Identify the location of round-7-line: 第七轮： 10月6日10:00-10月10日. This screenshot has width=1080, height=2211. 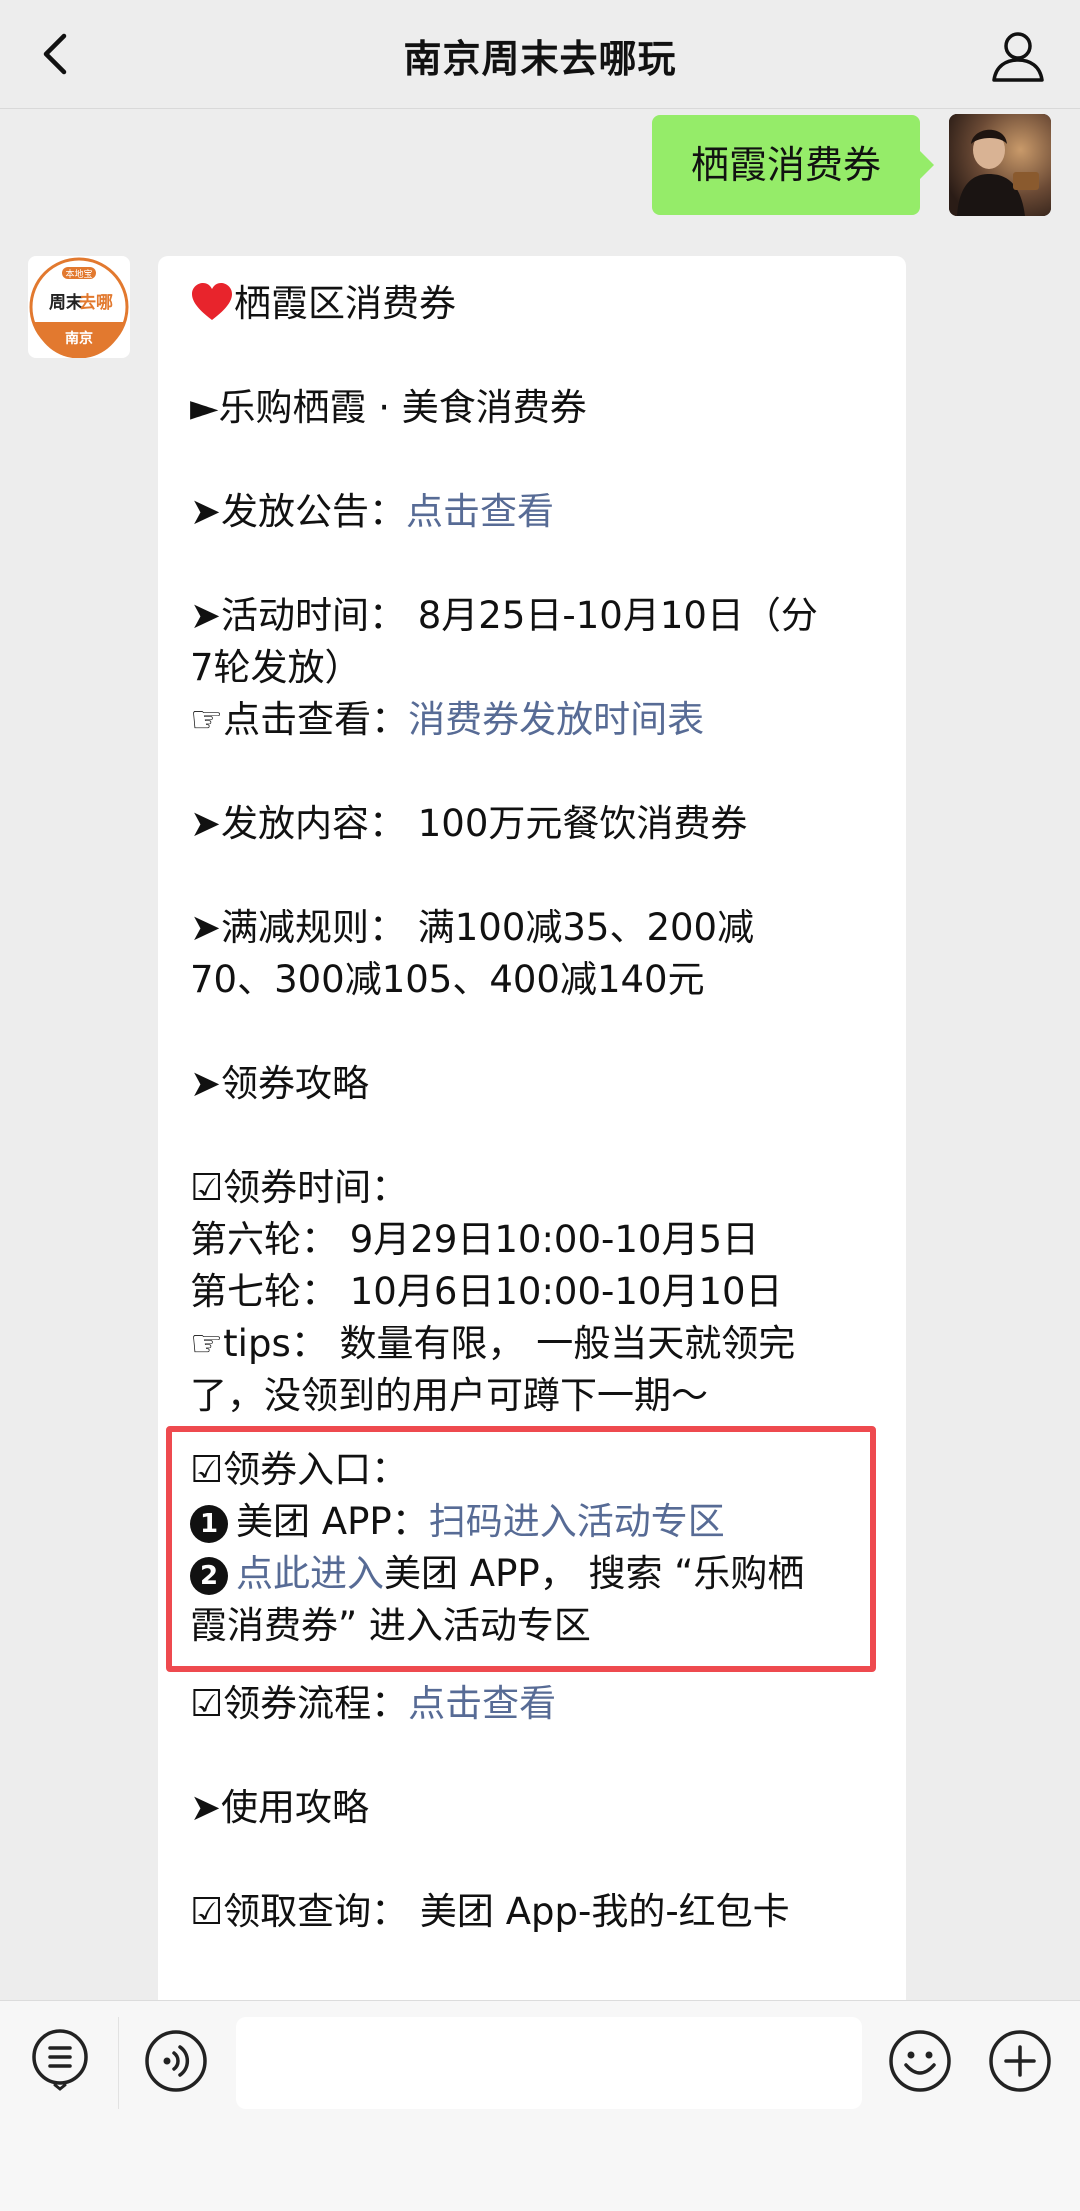
(486, 1291).